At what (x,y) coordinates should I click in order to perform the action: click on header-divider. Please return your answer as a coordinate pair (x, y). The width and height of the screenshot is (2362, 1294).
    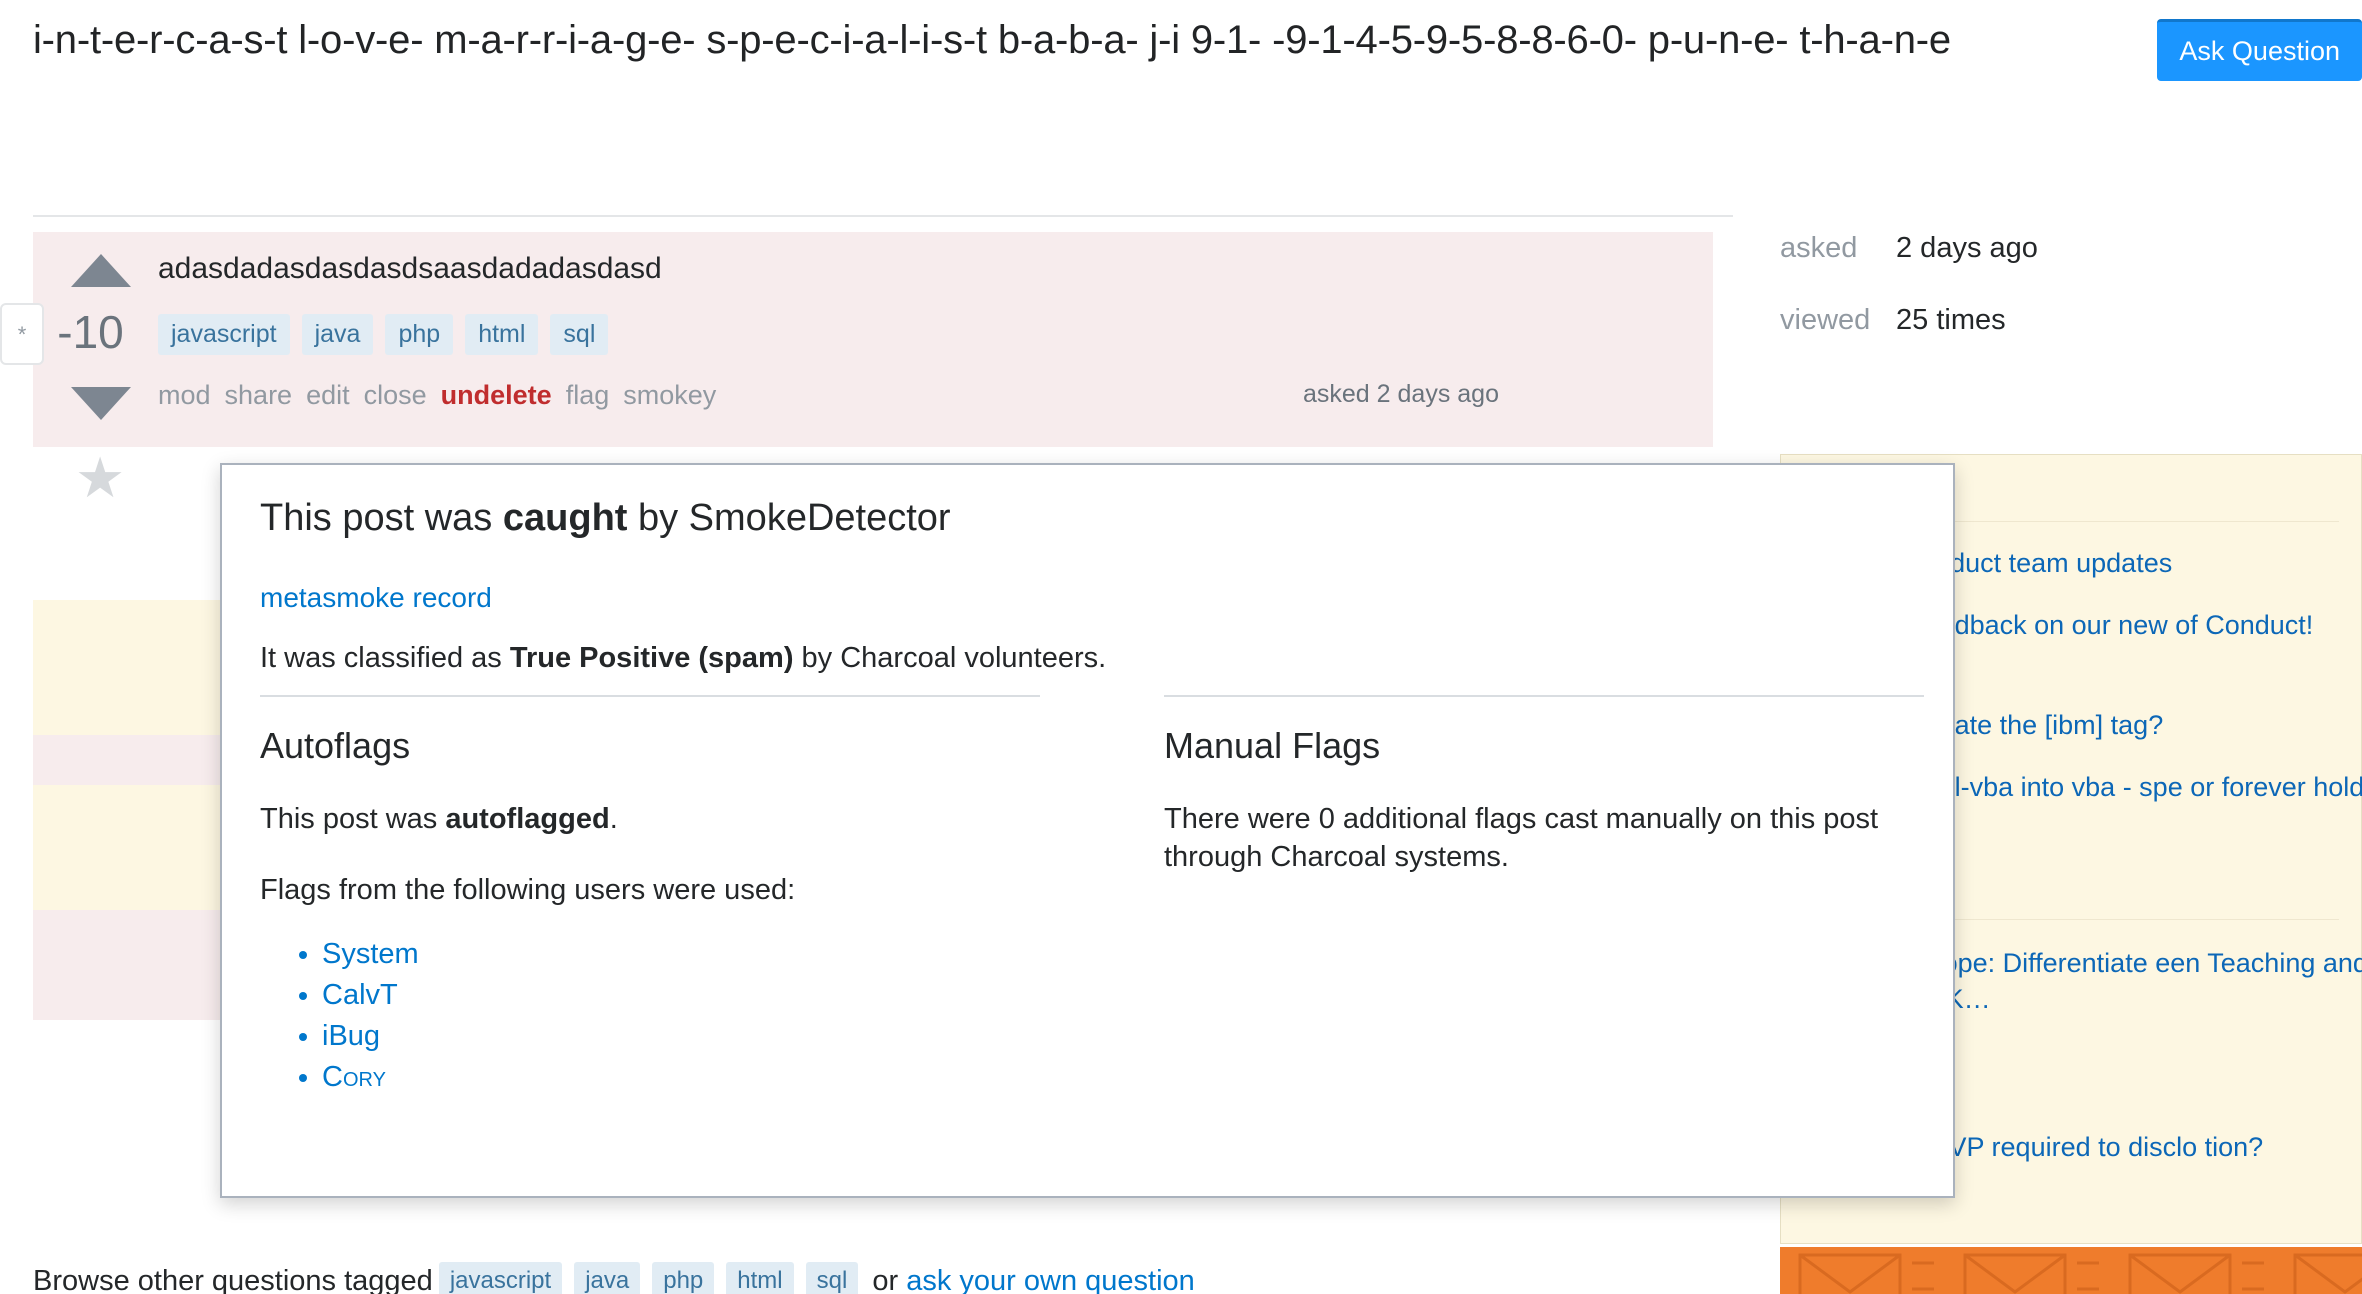
    Looking at the image, I should click on (883, 216).